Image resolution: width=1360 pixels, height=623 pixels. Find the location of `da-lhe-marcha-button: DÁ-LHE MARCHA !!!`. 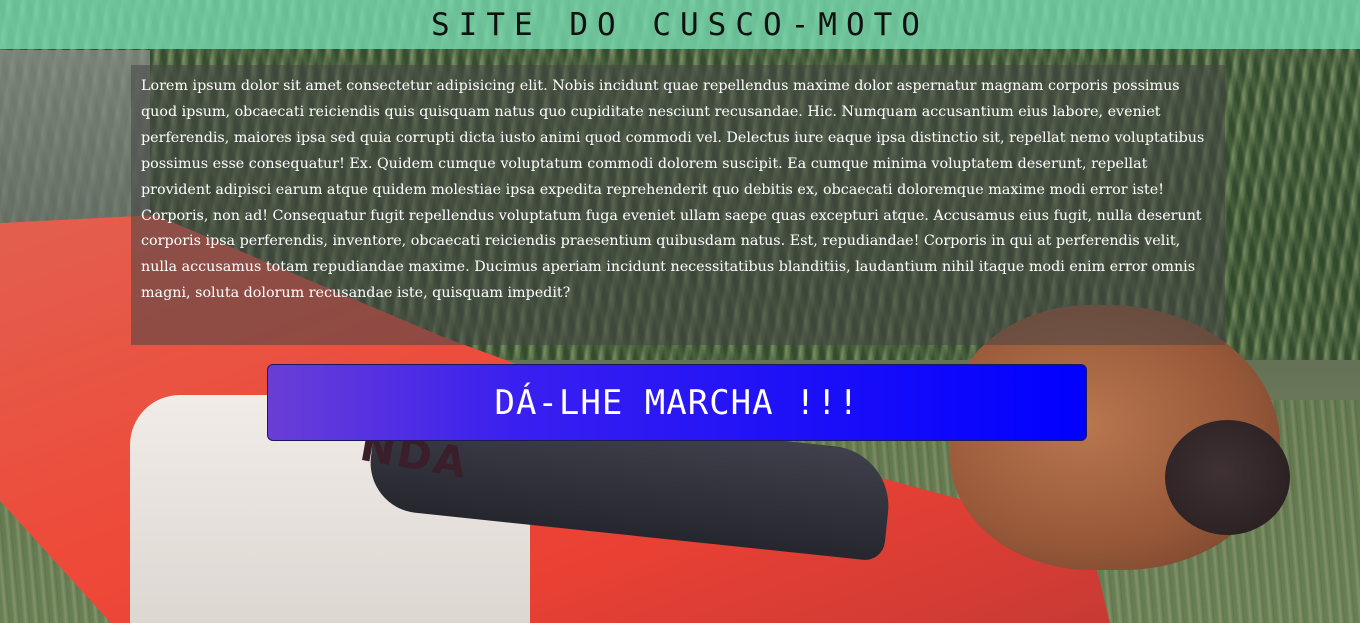

da-lhe-marcha-button: DÁ-LHE MARCHA !!! is located at coordinates (677, 402).